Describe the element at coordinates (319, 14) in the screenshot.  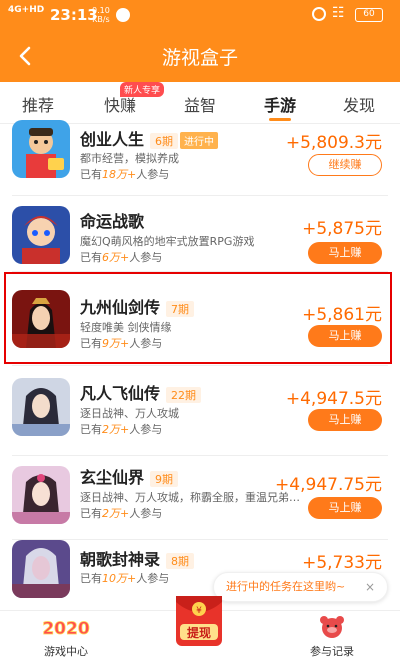
I see `alarm-icon` at that location.